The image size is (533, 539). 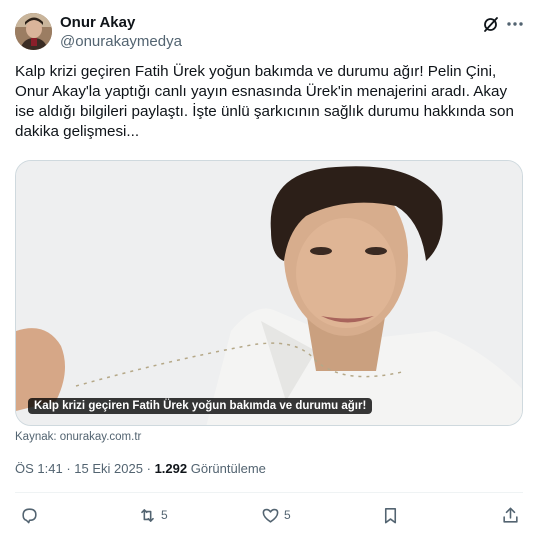 I want to click on bookmark-button, so click(x=390, y=515).